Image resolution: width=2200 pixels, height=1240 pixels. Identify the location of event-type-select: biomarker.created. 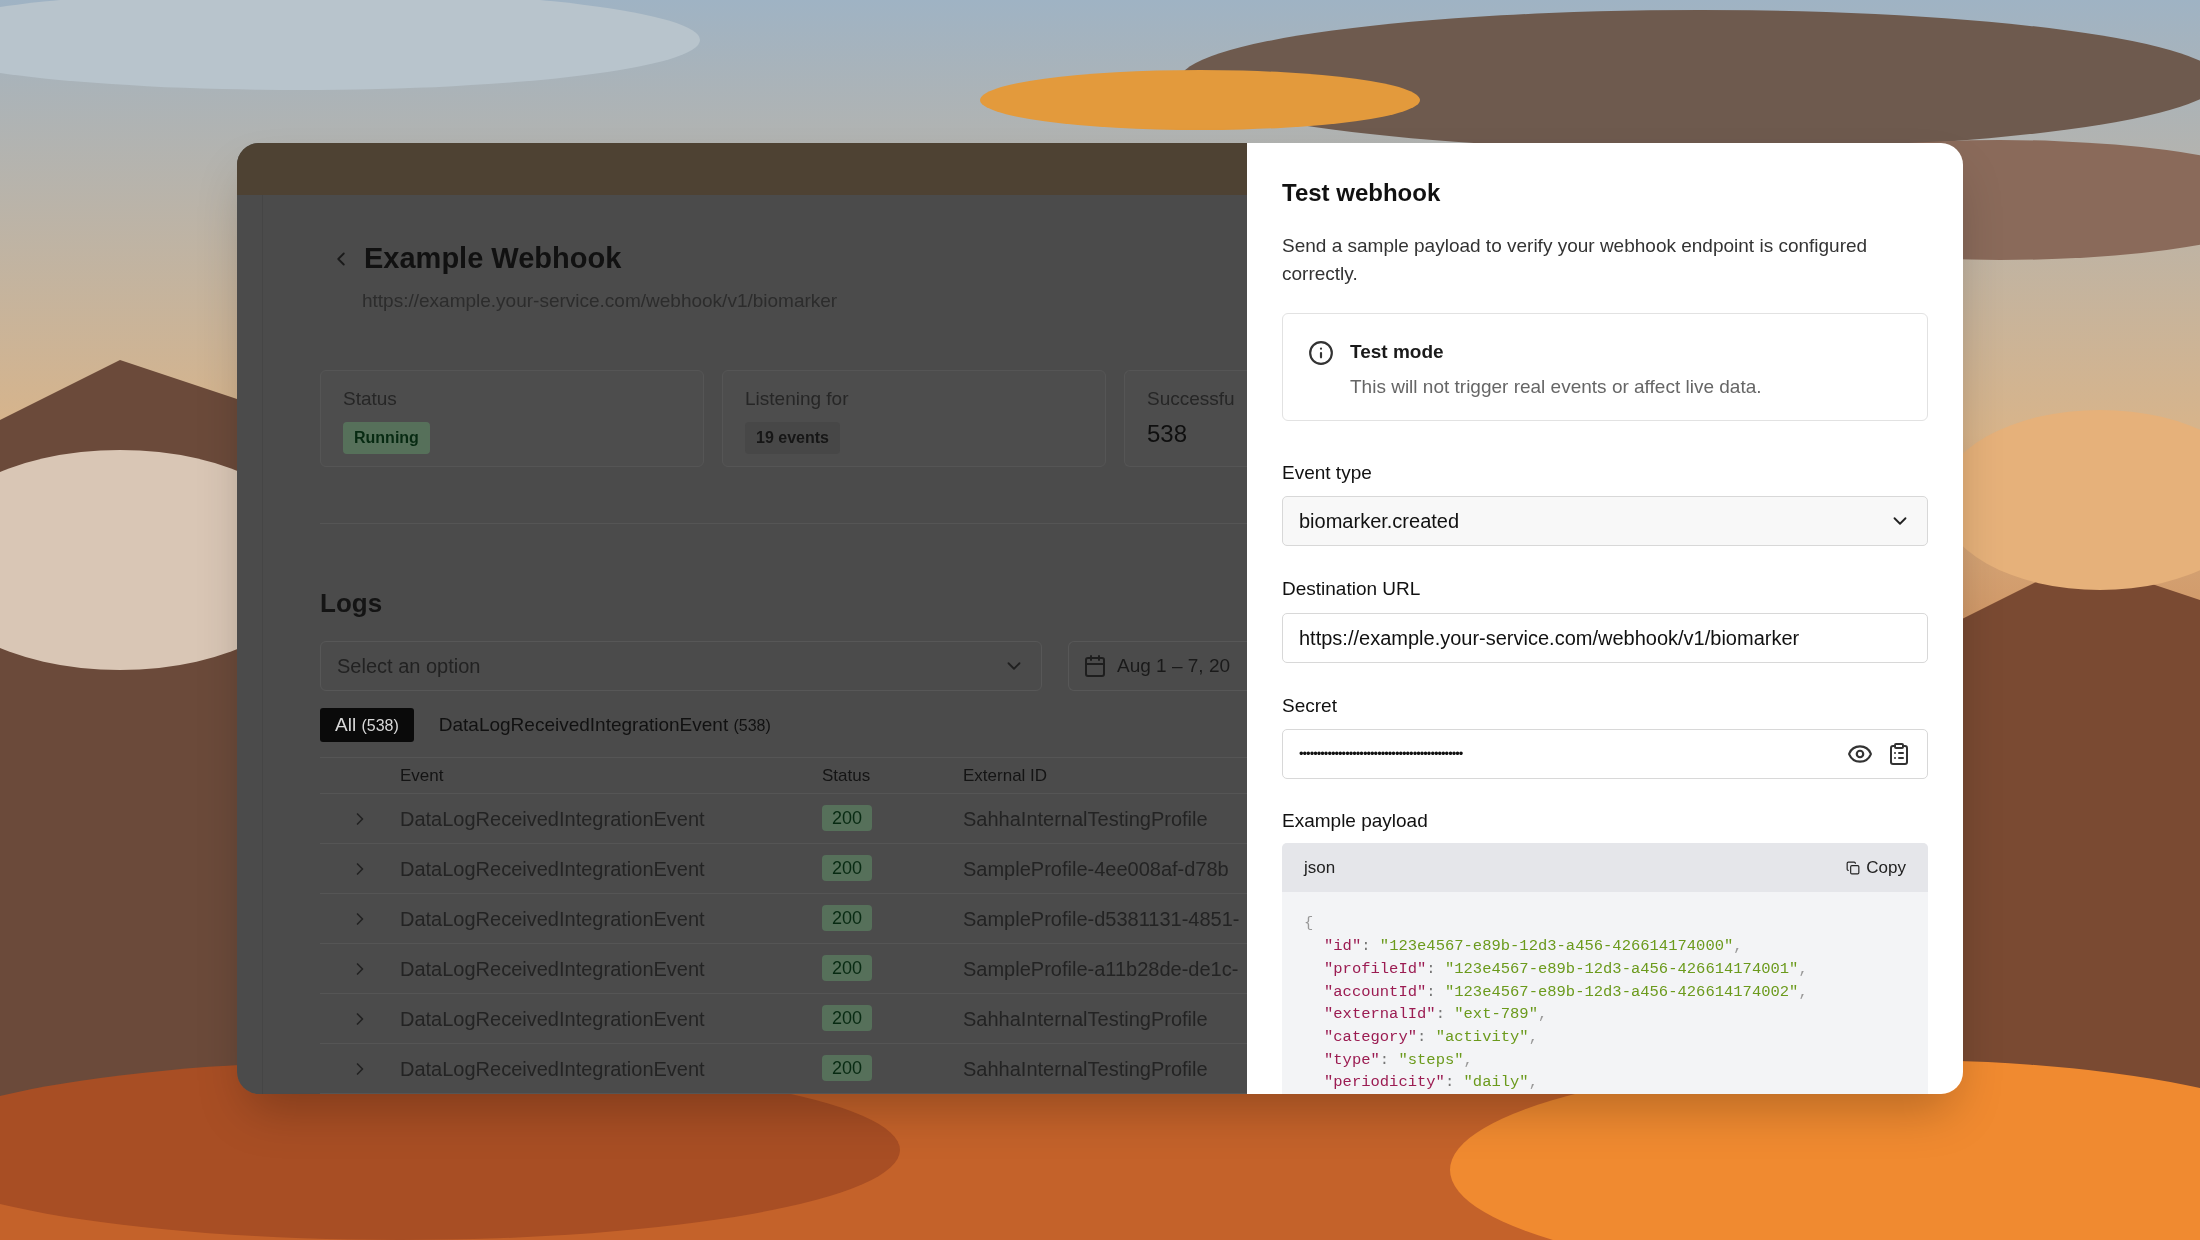
(1605, 521).